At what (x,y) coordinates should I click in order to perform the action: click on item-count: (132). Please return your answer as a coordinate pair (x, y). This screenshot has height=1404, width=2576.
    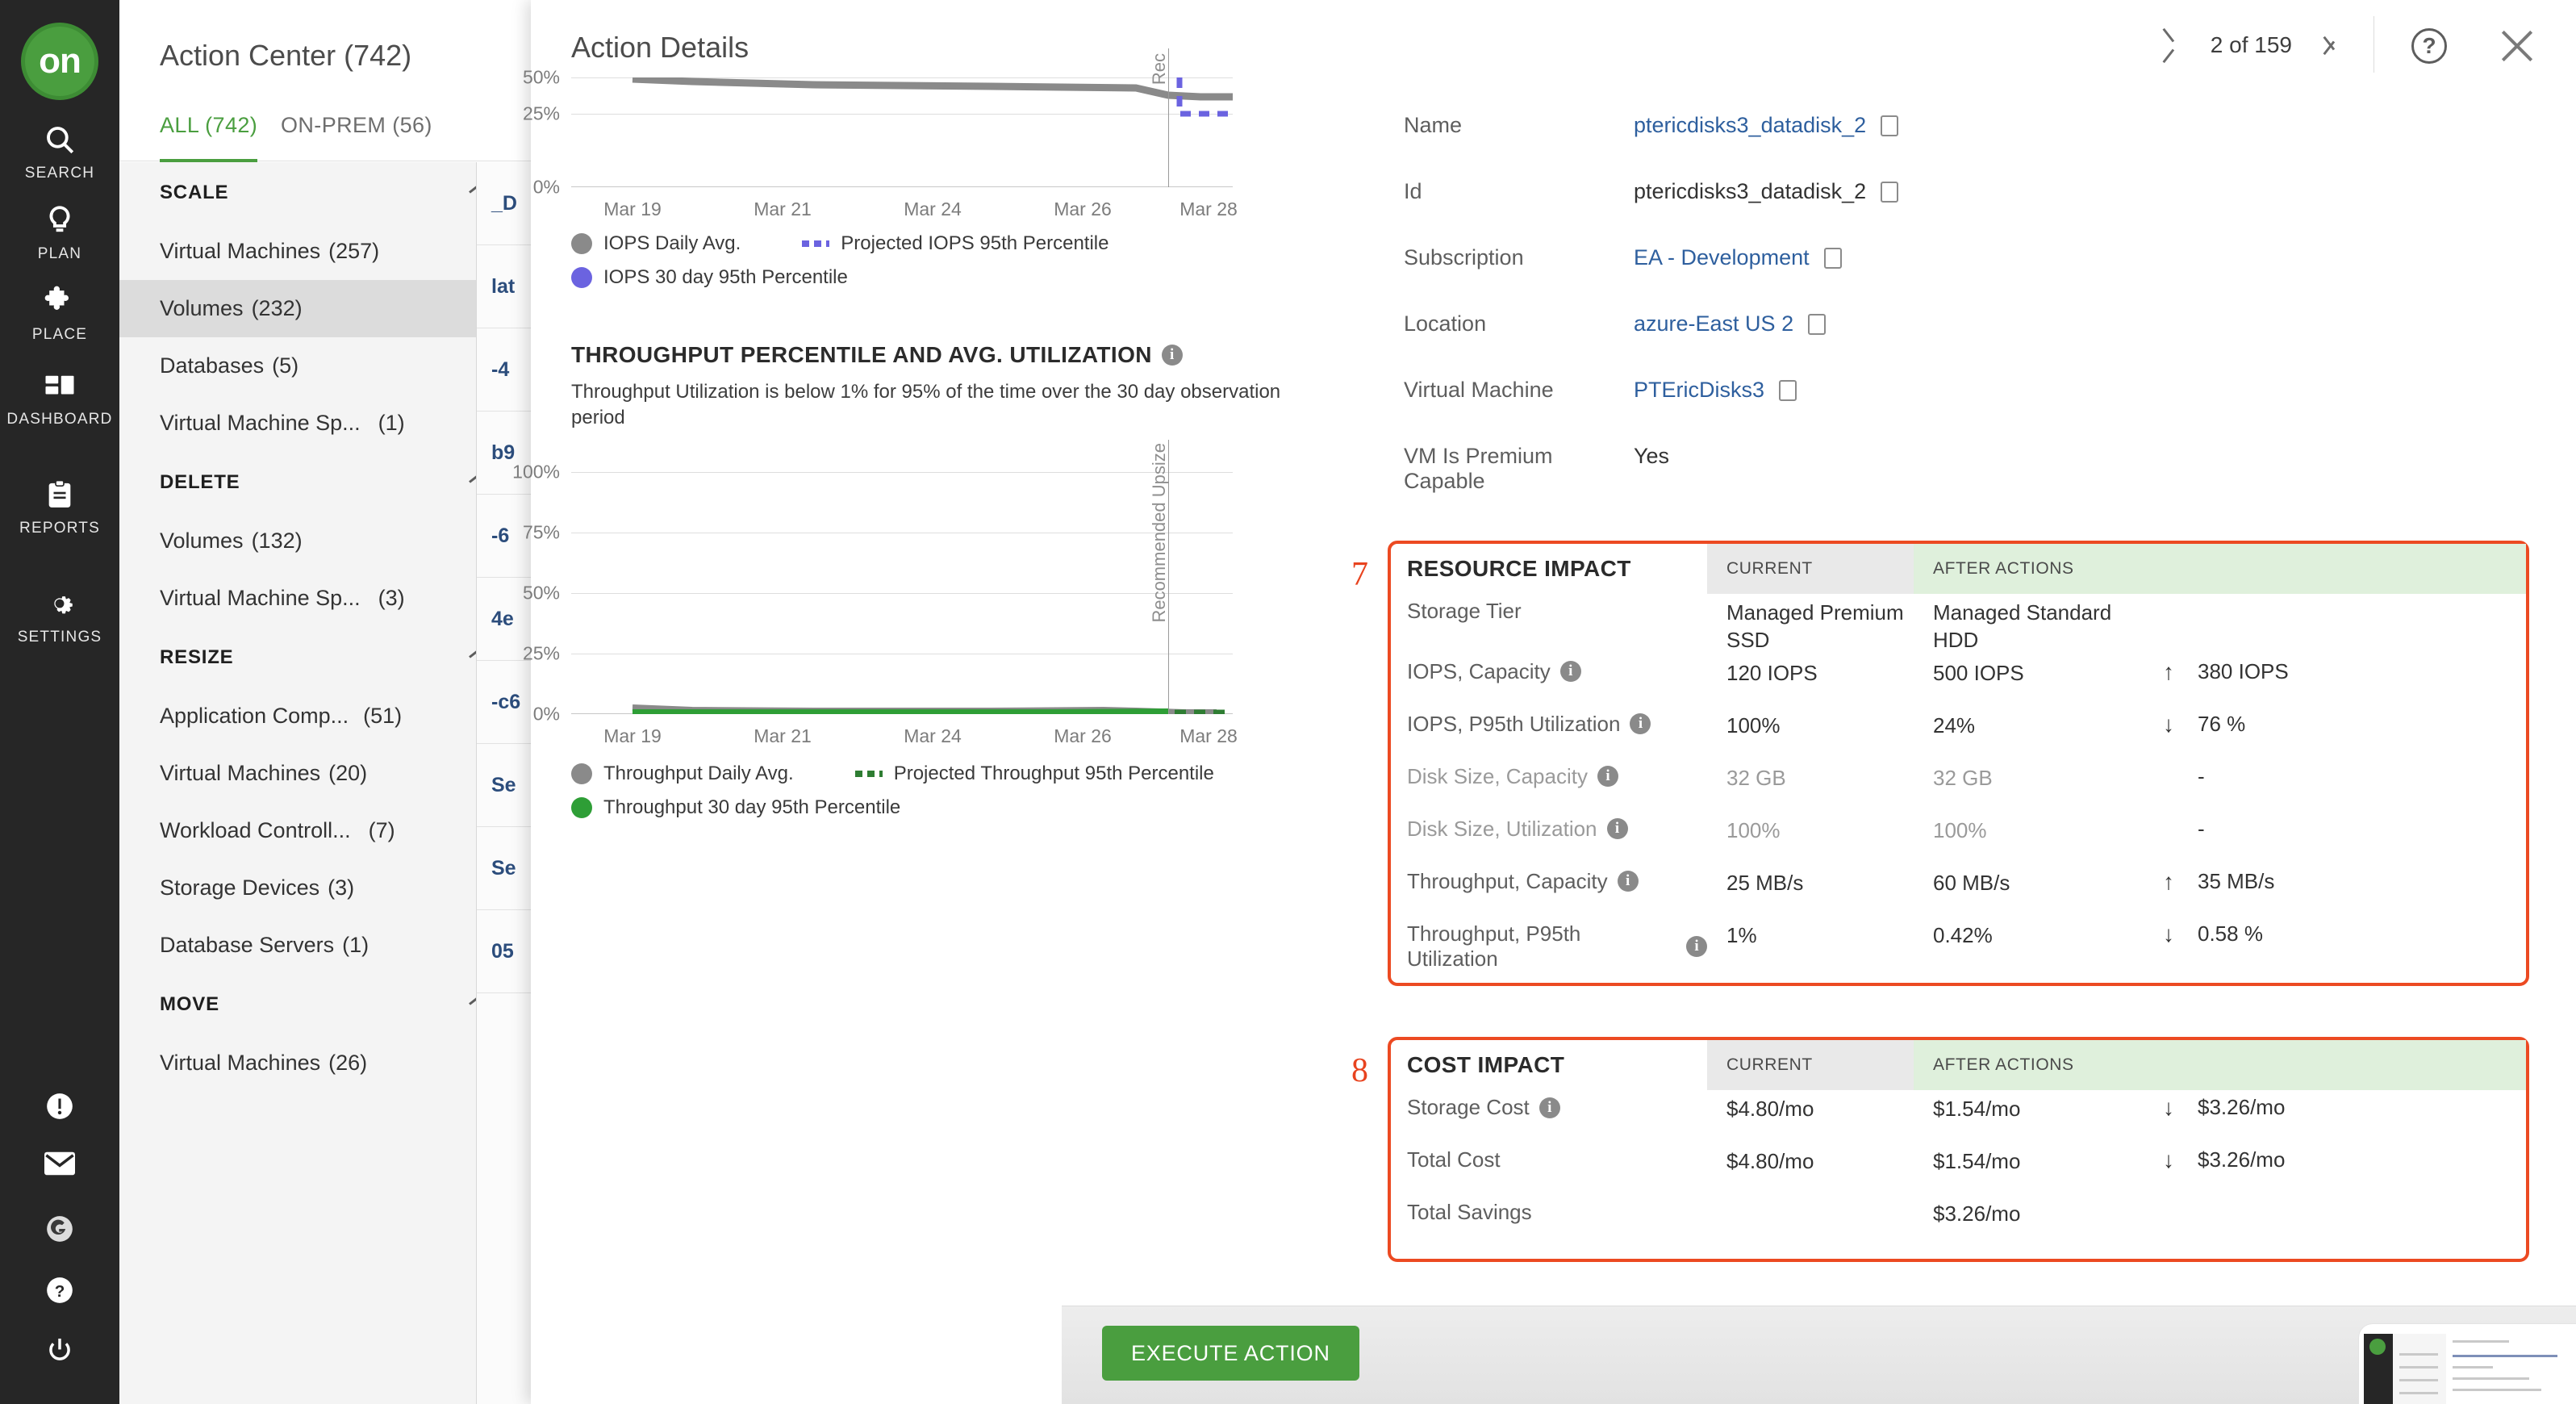
    Looking at the image, I should click on (277, 541).